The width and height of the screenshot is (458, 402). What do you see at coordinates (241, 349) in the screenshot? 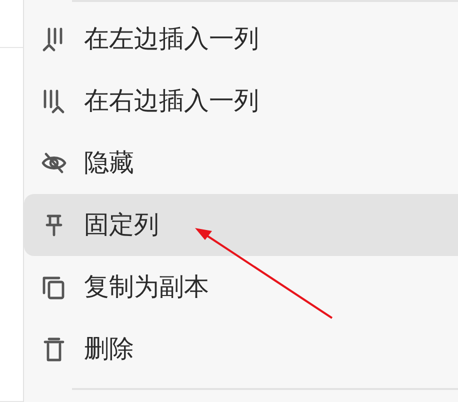
I see `menu-item: 删除` at bounding box center [241, 349].